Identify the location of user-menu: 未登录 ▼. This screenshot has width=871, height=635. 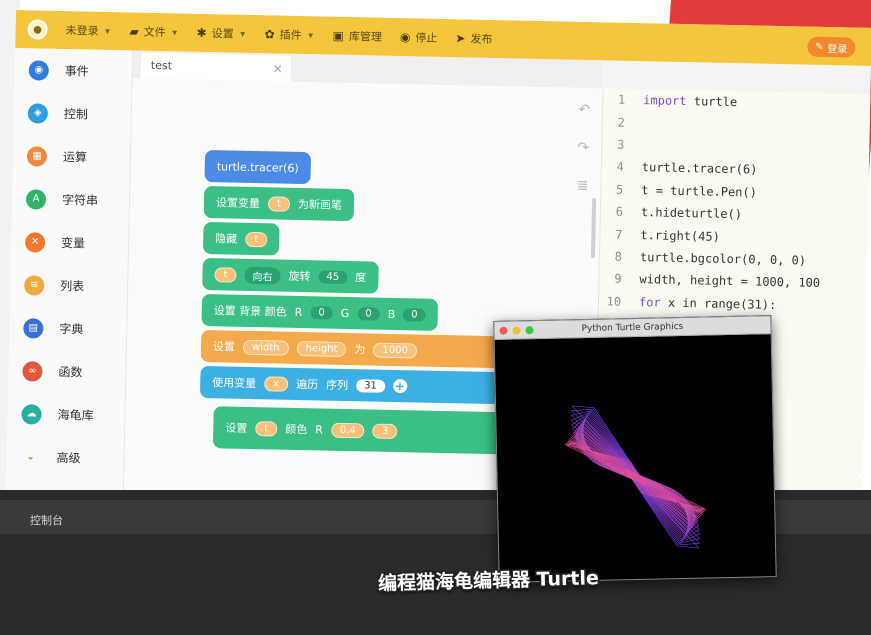
(88, 30).